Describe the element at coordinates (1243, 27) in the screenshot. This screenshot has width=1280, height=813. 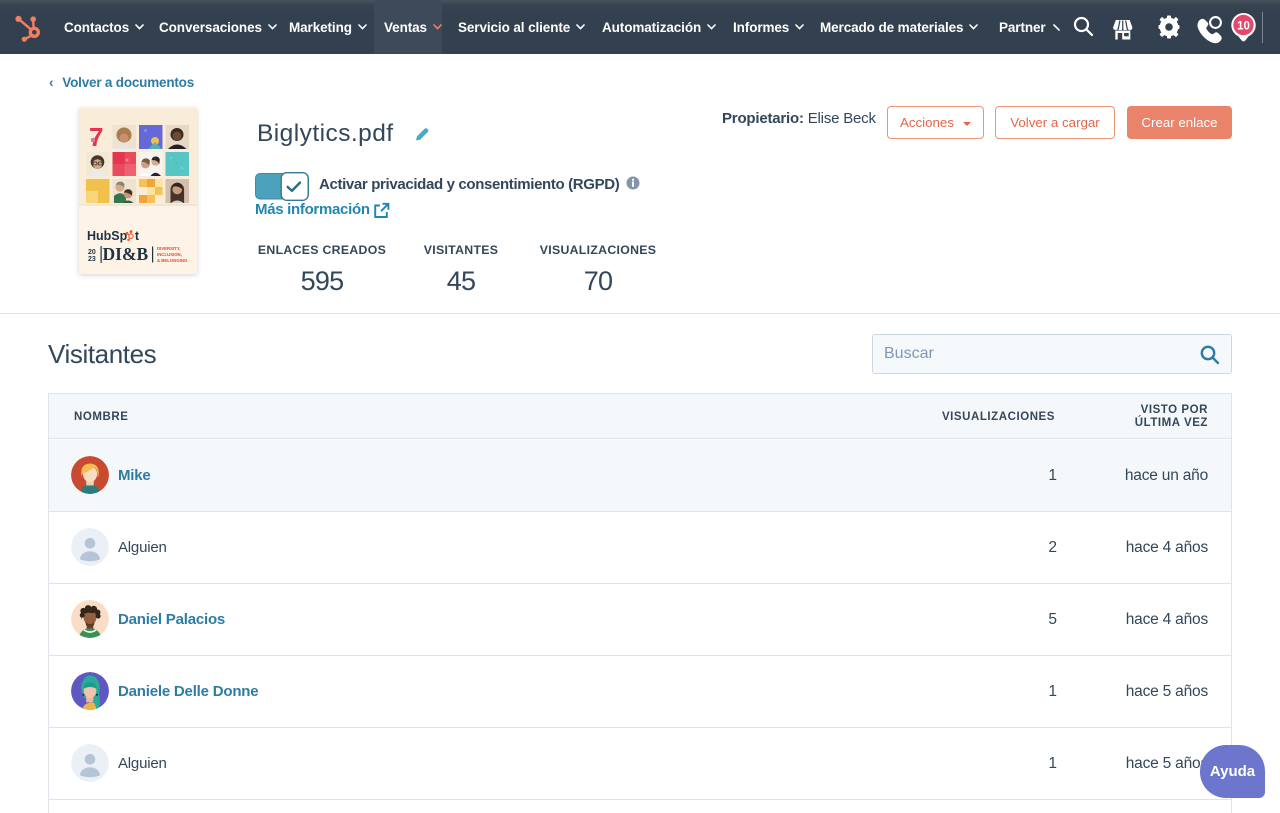
I see `svg-text: 10` at that location.